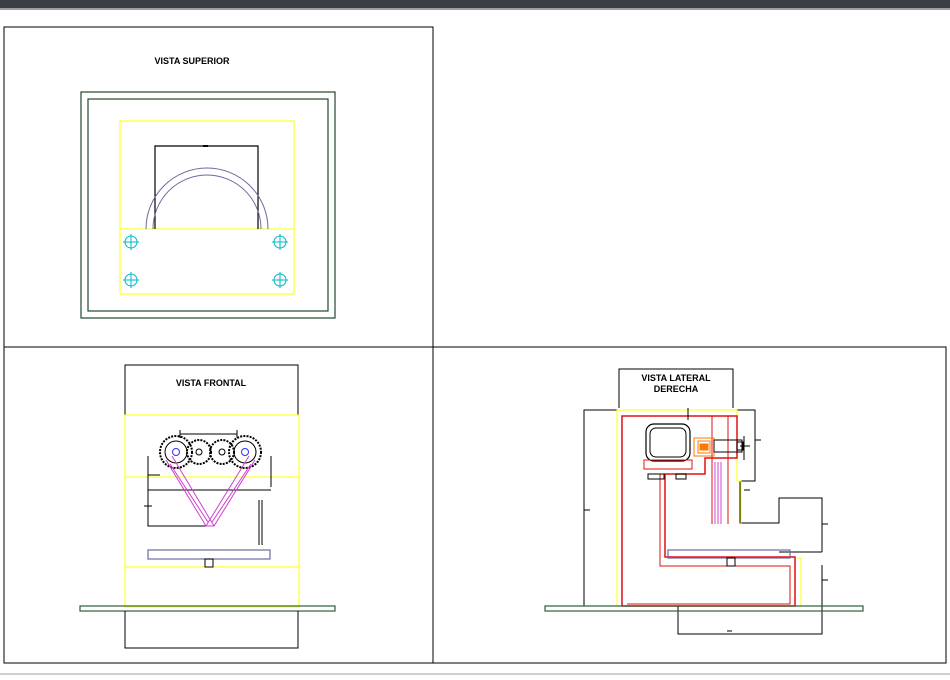 Image resolution: width=950 pixels, height=680 pixels. I want to click on top-view: VISTA SUPERIOR, so click(208, 187).